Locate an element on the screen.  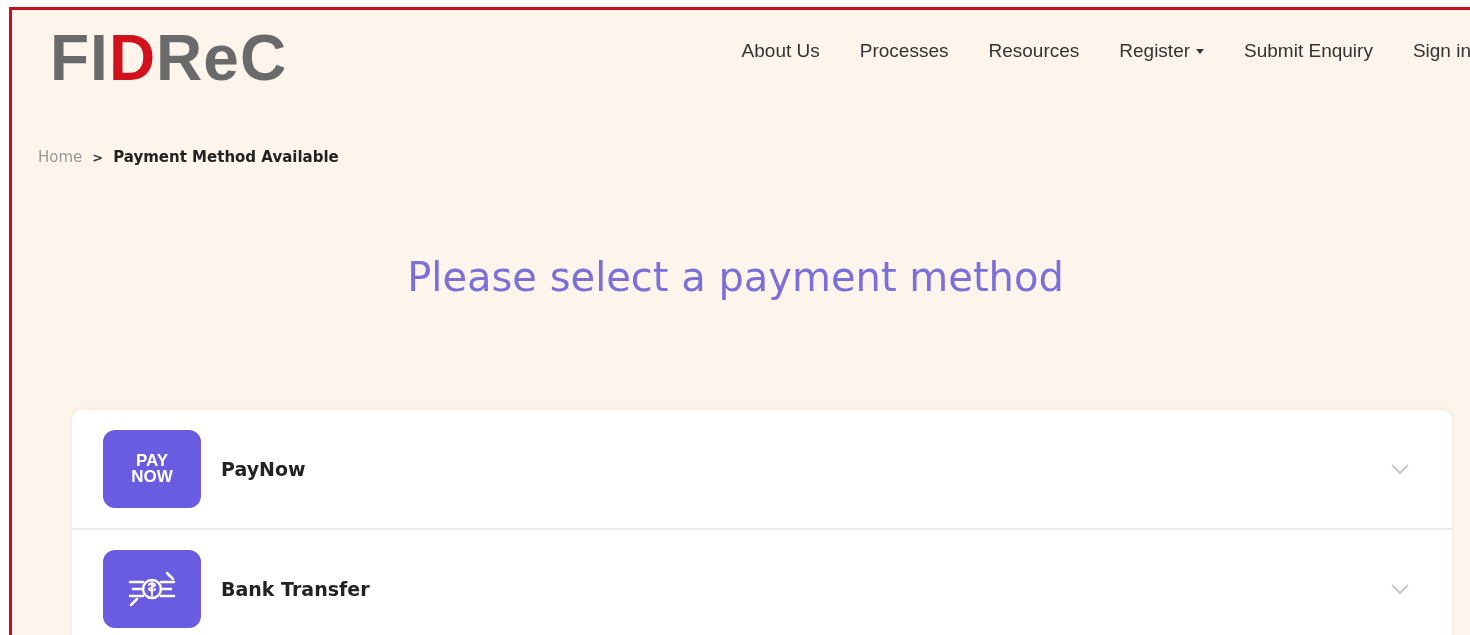
nav-link: Sign in is located at coordinates (1441, 51).